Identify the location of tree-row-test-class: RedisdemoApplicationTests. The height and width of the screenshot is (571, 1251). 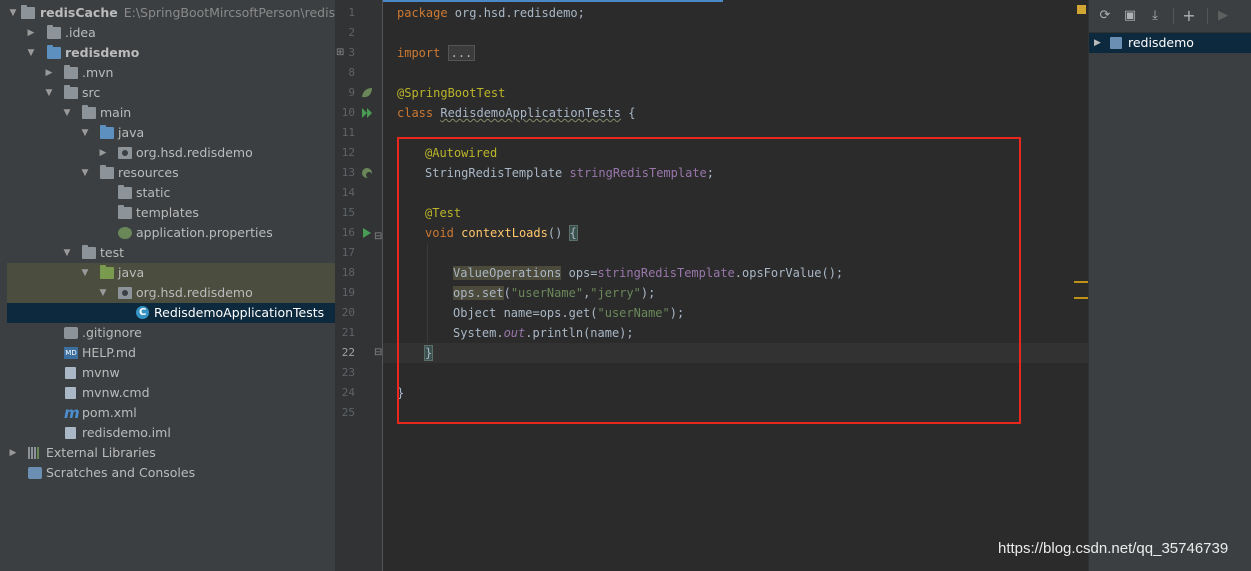
(171, 313).